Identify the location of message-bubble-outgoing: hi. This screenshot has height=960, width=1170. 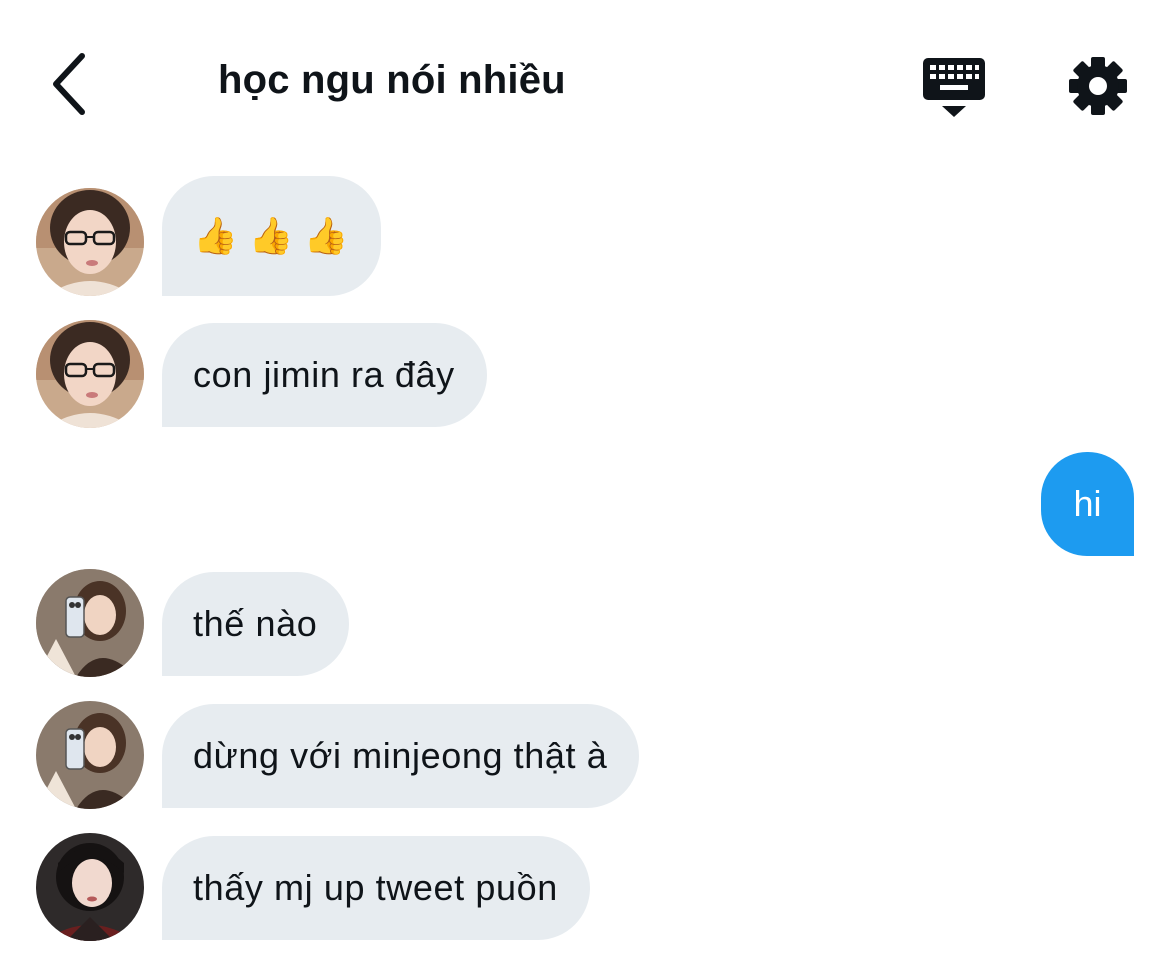
(1087, 504).